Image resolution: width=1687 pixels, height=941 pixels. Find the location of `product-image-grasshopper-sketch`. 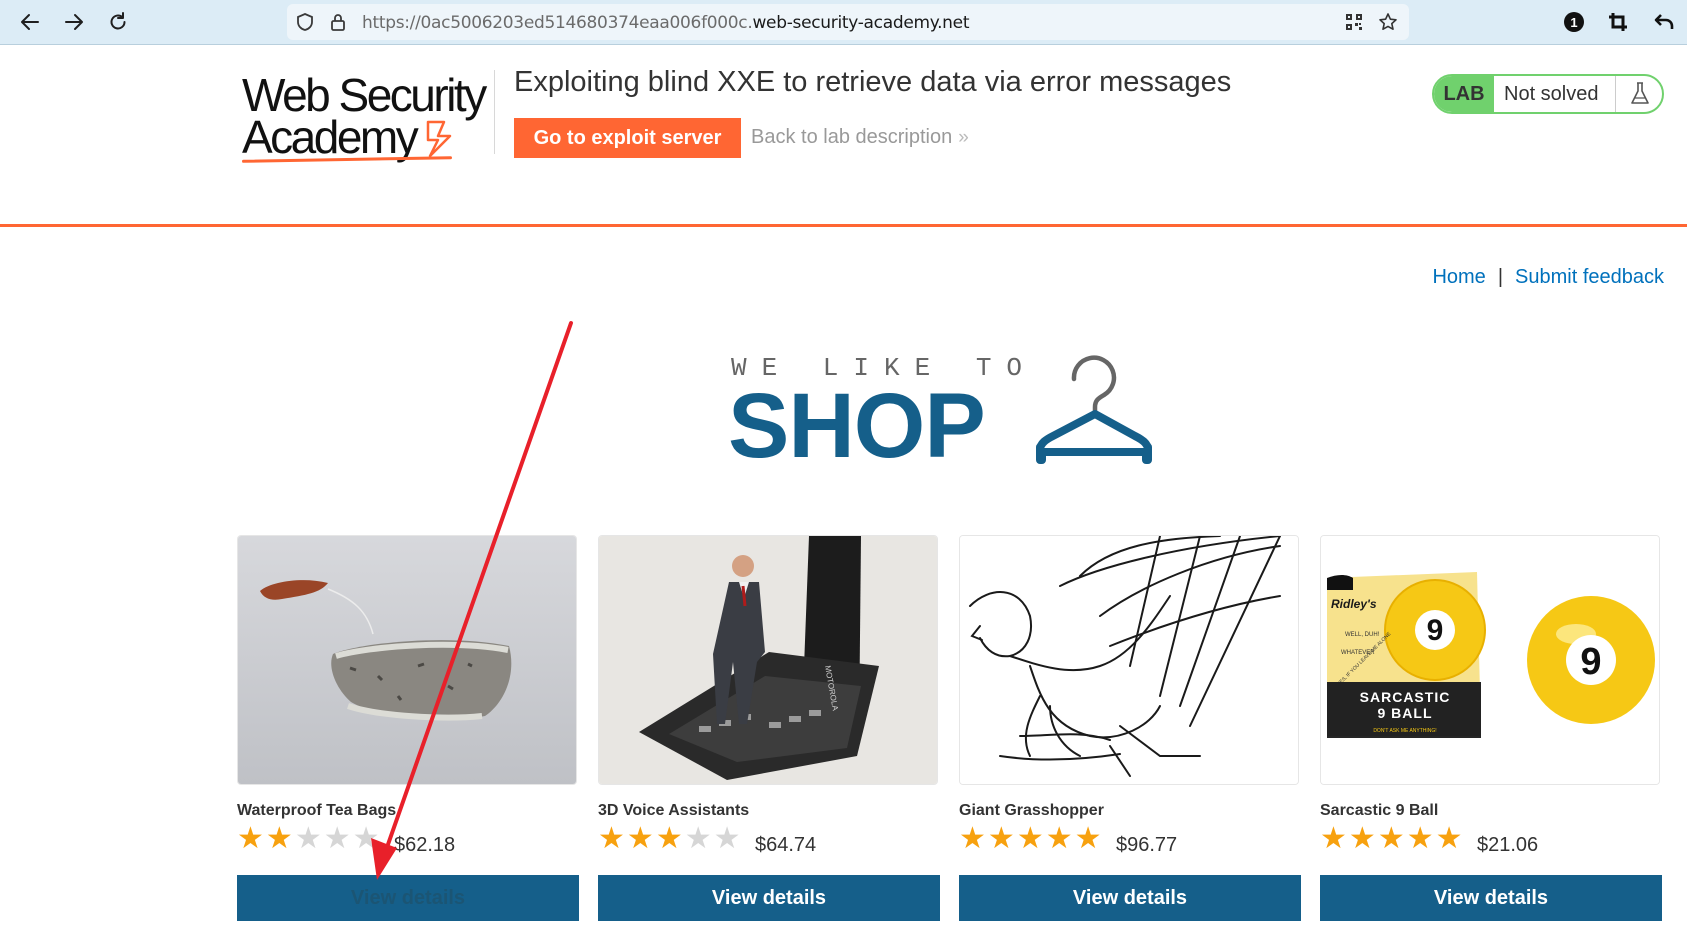

product-image-grasshopper-sketch is located at coordinates (1129, 660).